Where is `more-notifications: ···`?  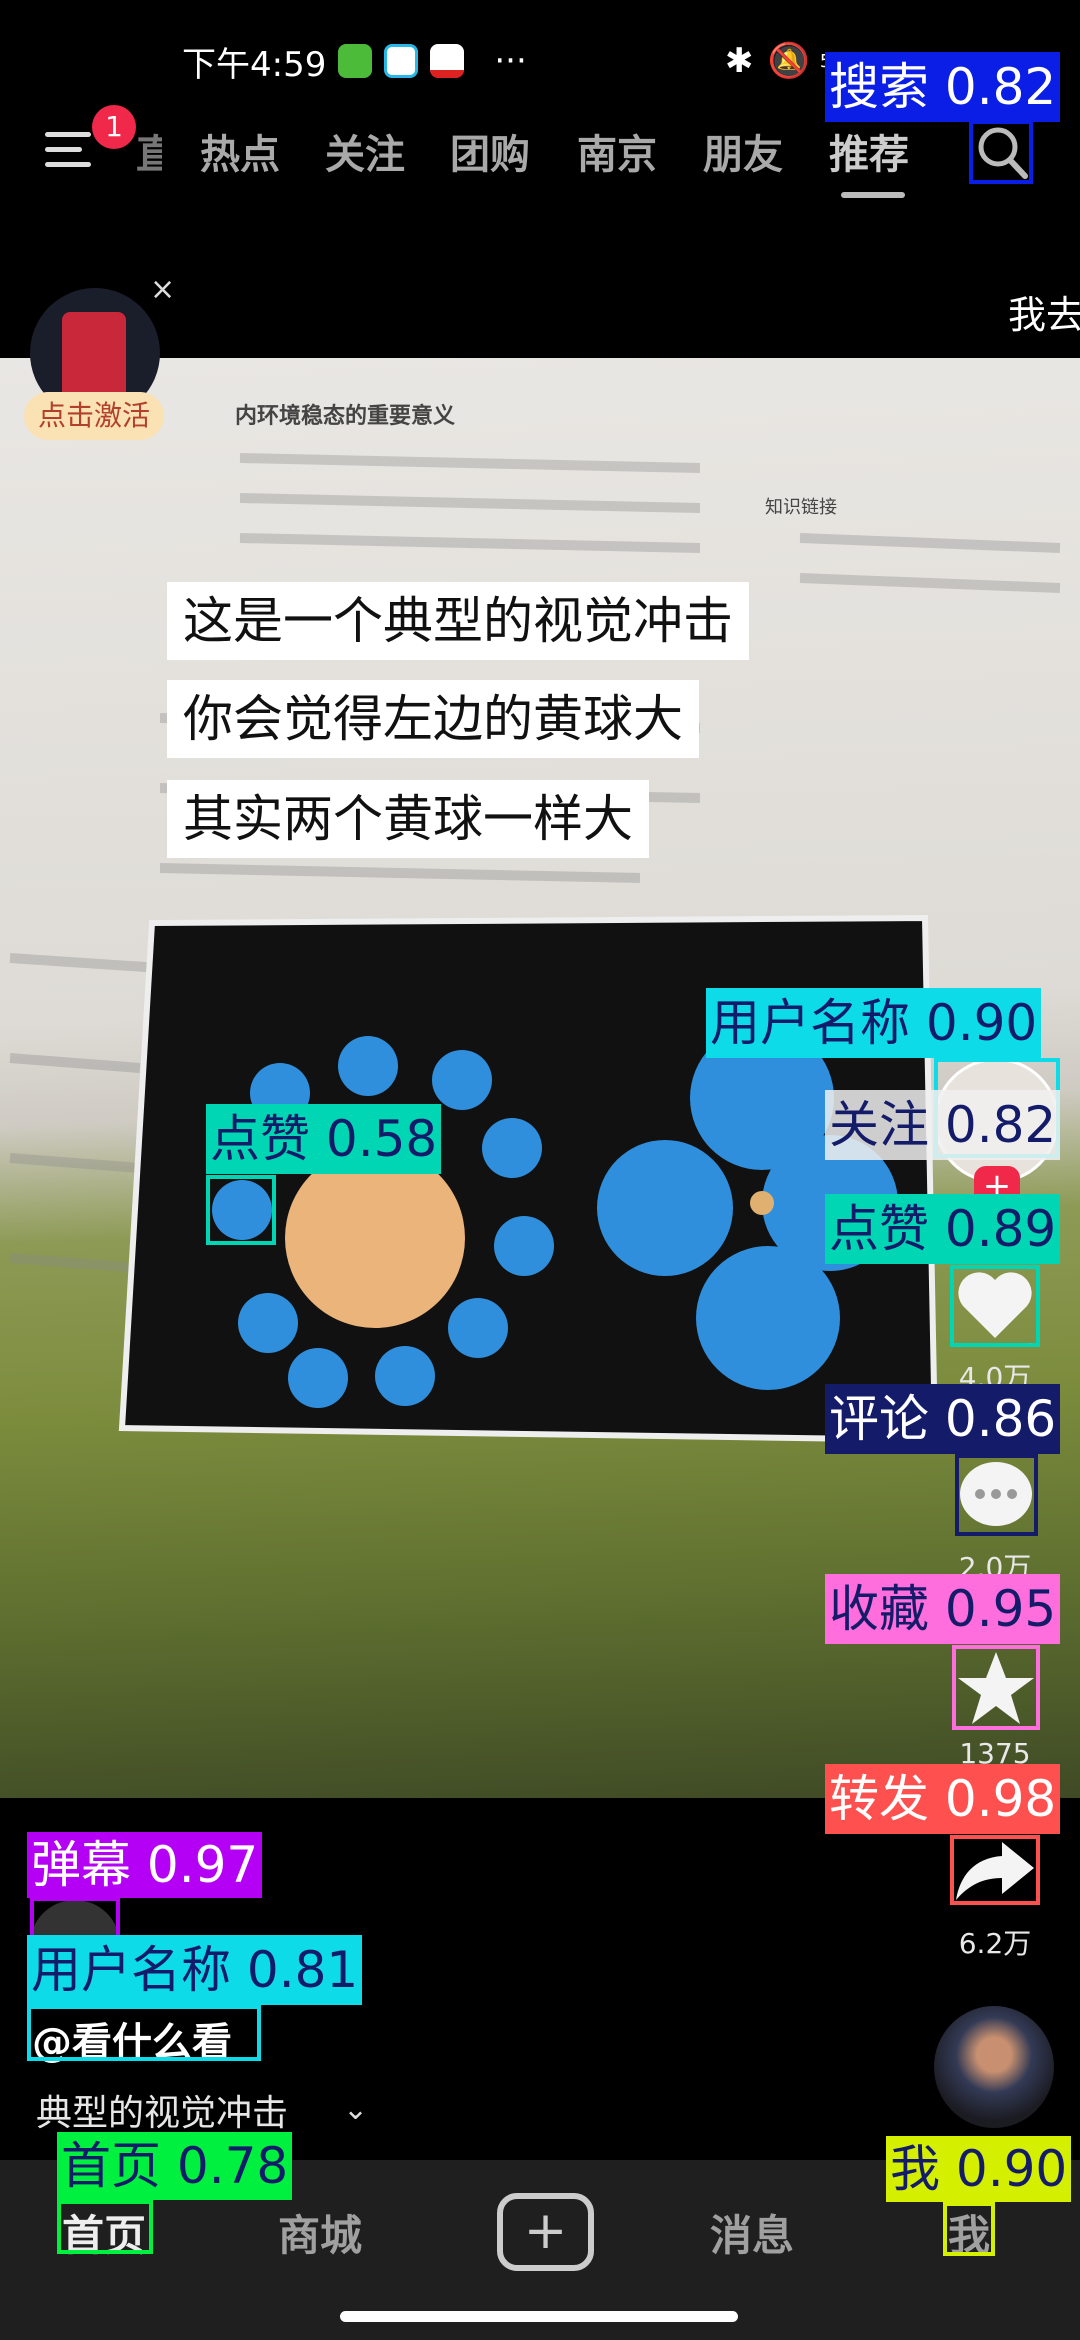
more-notifications: ··· is located at coordinates (510, 61).